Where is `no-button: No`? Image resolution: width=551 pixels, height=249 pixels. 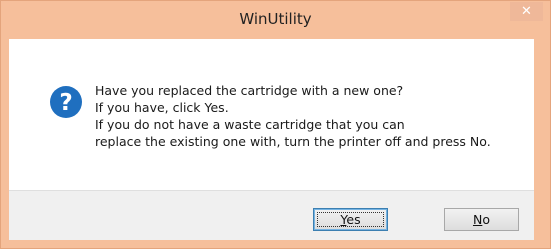
no-button: No is located at coordinates (481, 219).